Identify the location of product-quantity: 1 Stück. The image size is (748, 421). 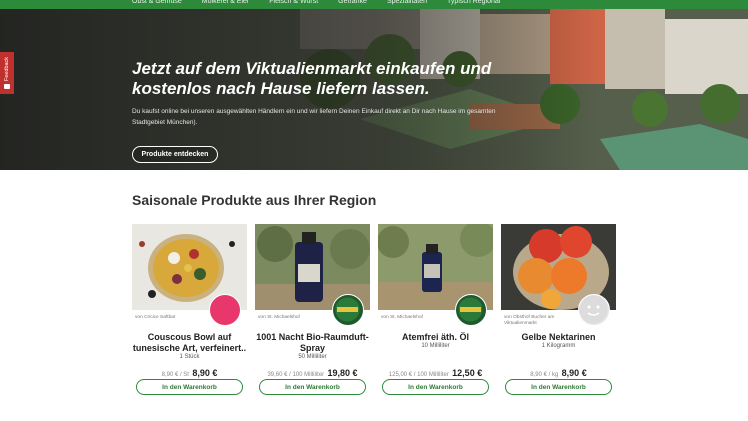
(189, 357).